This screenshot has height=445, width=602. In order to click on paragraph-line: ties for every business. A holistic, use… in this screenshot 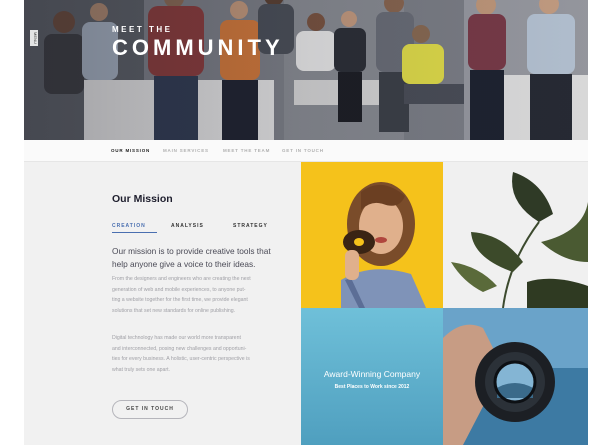, I will do `click(181, 359)`.